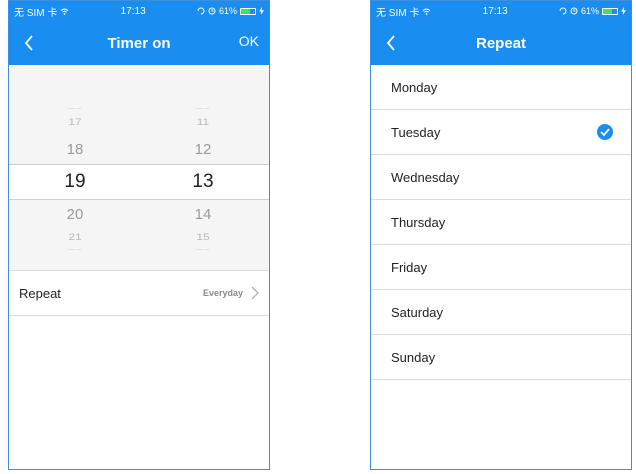 The width and height of the screenshot is (636, 474). Describe the element at coordinates (605, 132) in the screenshot. I see `checkmark-icon` at that location.